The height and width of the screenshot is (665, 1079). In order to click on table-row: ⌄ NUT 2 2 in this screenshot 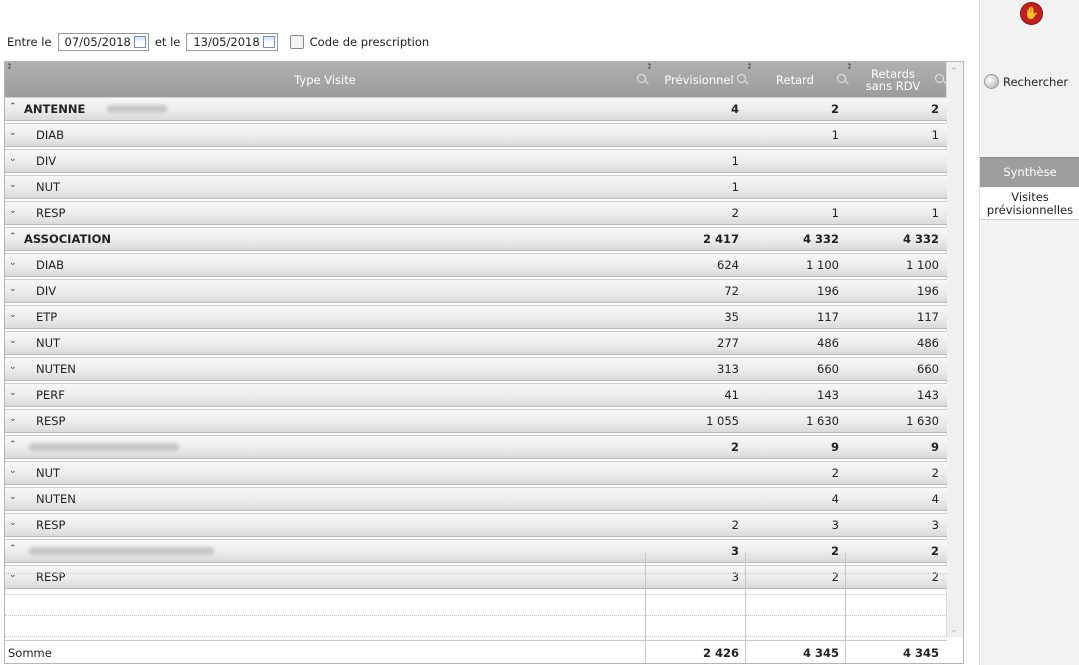, I will do `click(476, 473)`.